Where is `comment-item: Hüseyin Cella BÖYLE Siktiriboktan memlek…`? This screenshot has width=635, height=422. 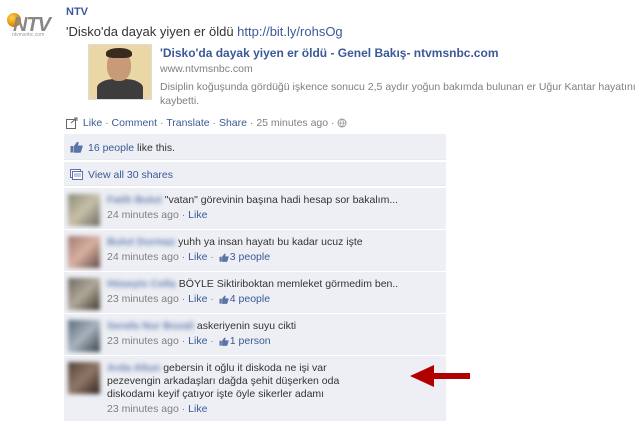 comment-item: Hüseyin Cella BÖYLE Siktiriboktan memlek… is located at coordinates (255, 293).